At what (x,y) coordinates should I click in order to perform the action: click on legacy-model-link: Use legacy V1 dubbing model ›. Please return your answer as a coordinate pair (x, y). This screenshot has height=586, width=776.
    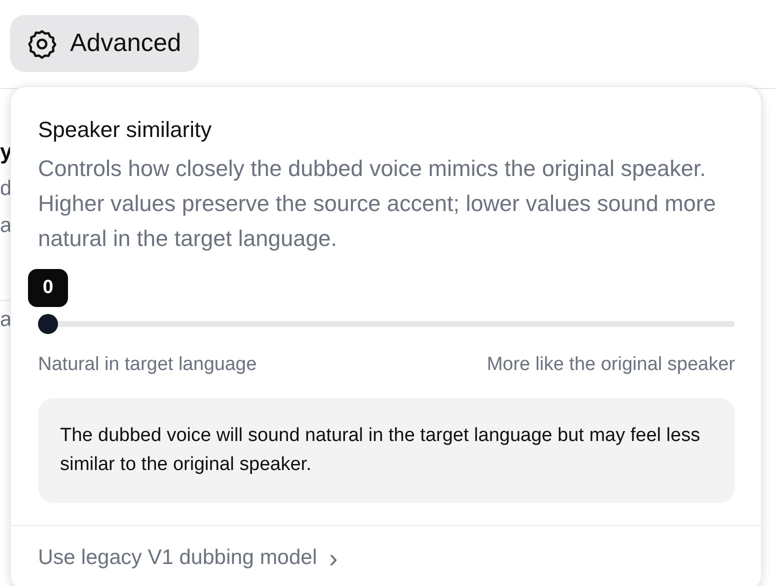
    Looking at the image, I should click on (188, 558).